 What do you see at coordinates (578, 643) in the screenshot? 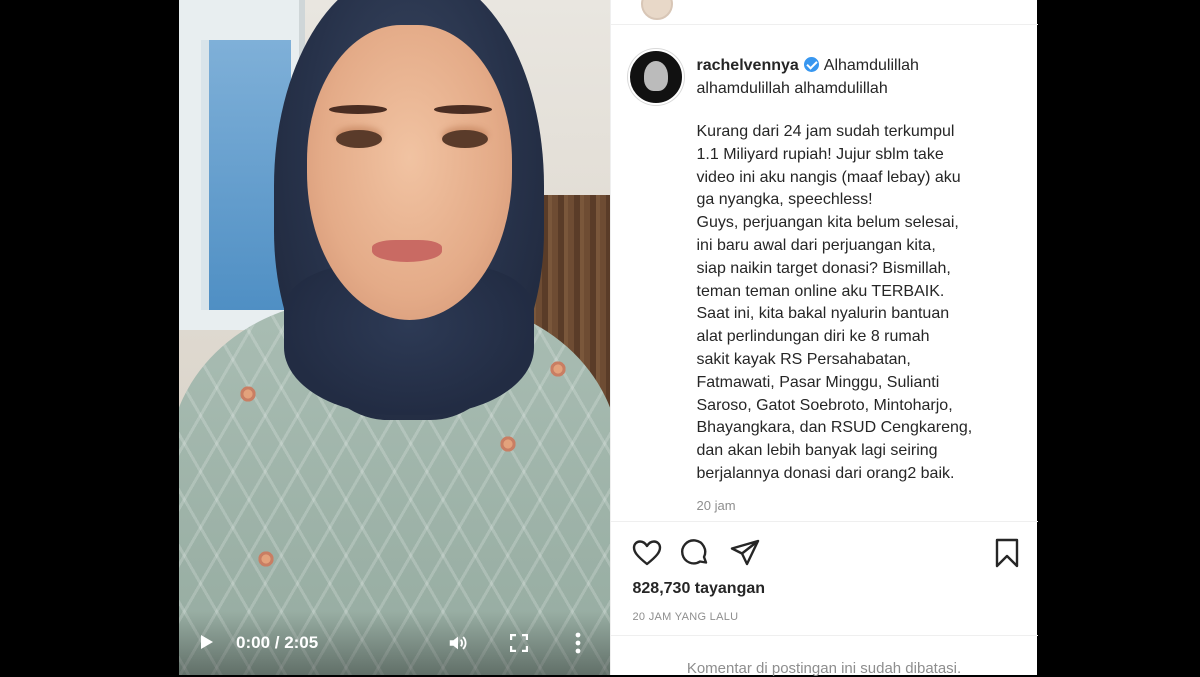
I see `more-vertical-icon` at bounding box center [578, 643].